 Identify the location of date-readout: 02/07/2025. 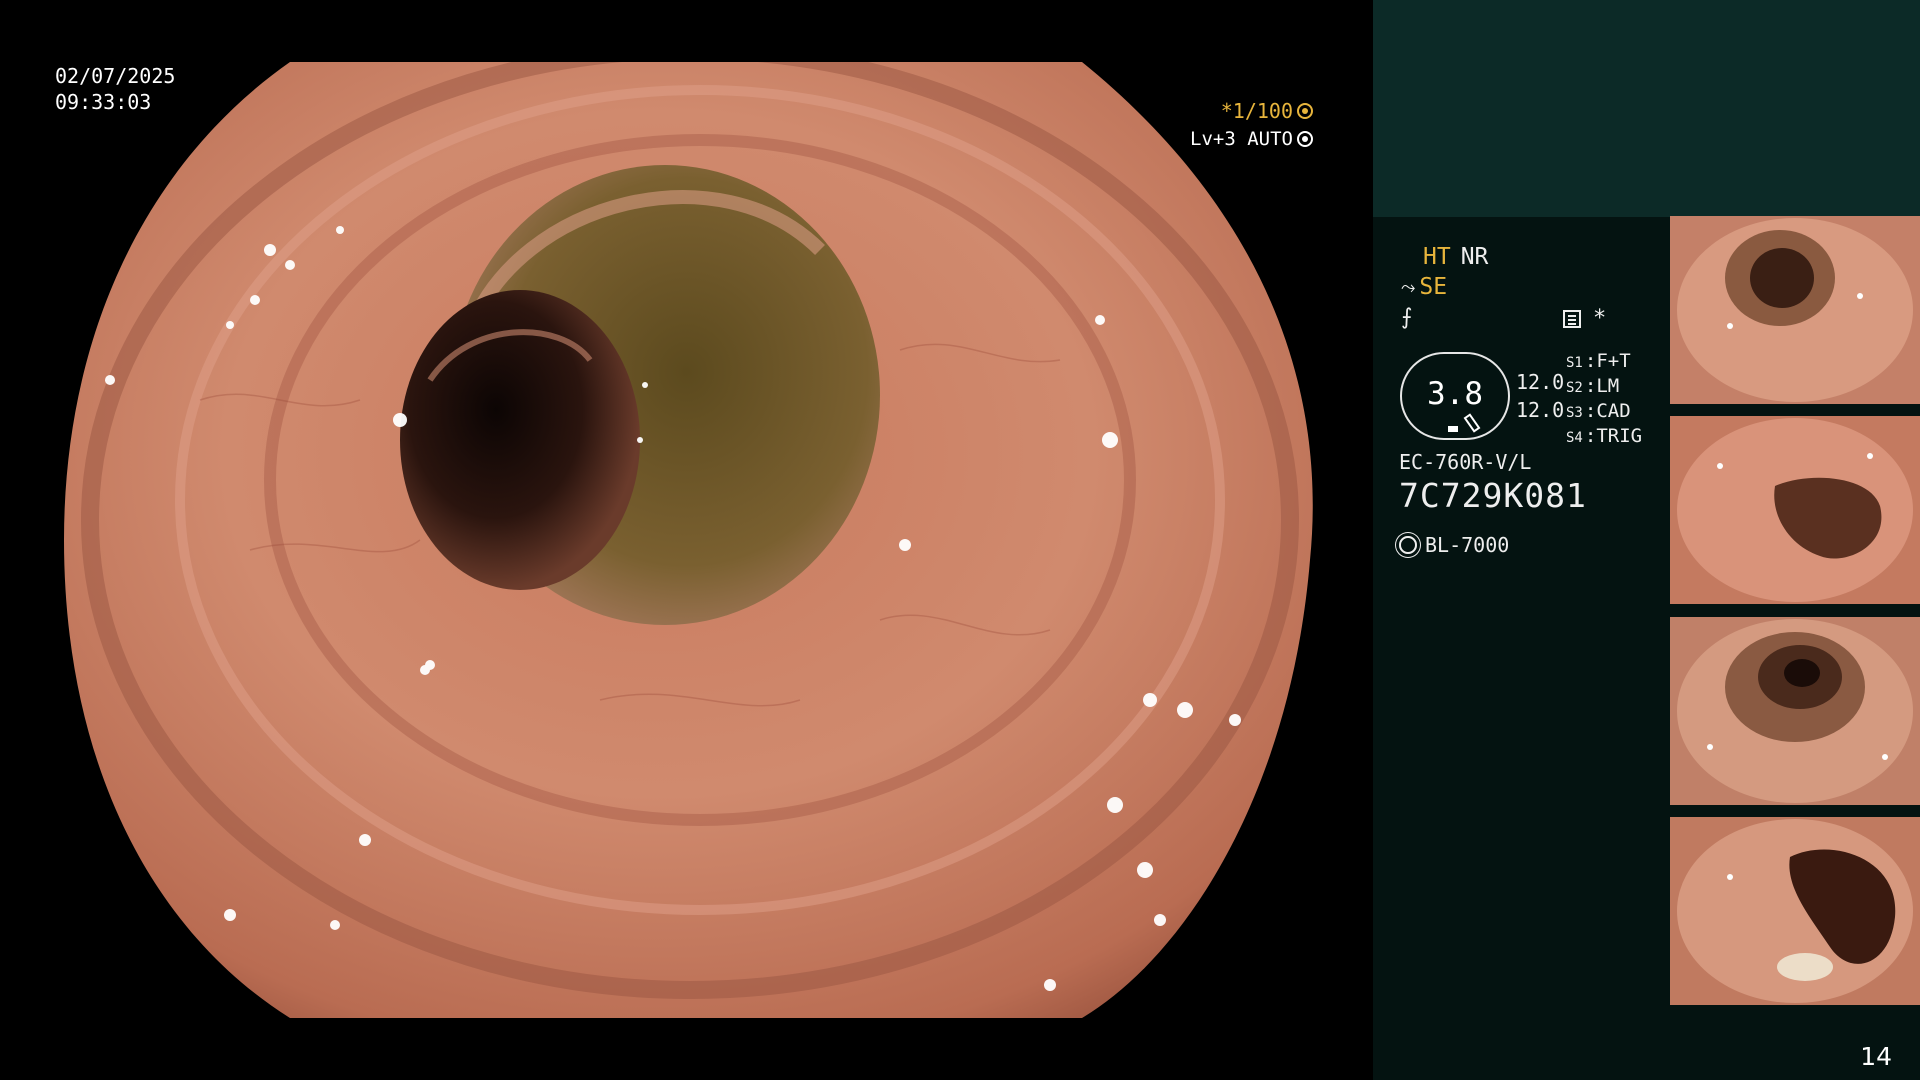
(115, 76).